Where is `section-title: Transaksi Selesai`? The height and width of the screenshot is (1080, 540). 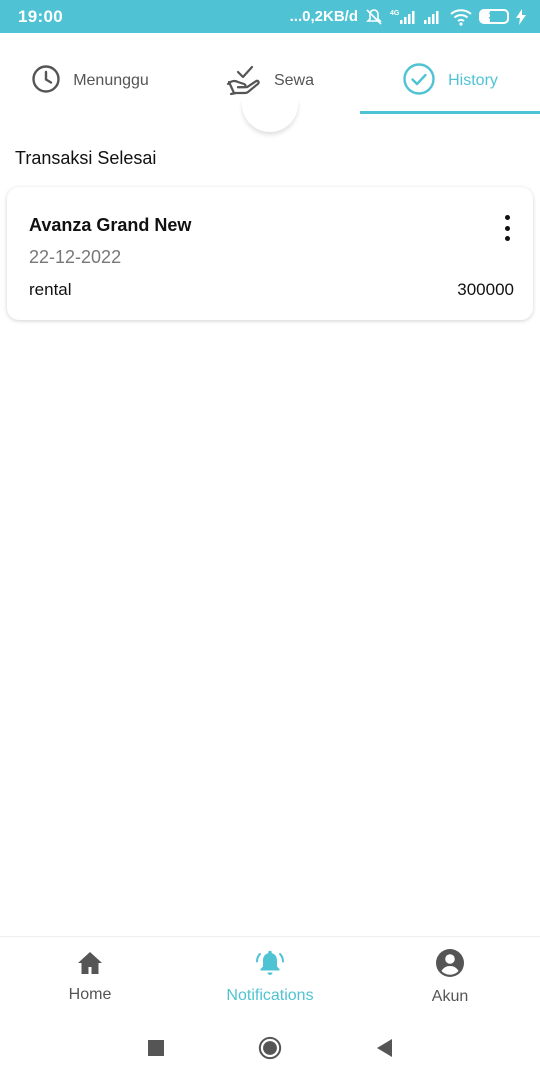 section-title: Transaksi Selesai is located at coordinates (86, 158).